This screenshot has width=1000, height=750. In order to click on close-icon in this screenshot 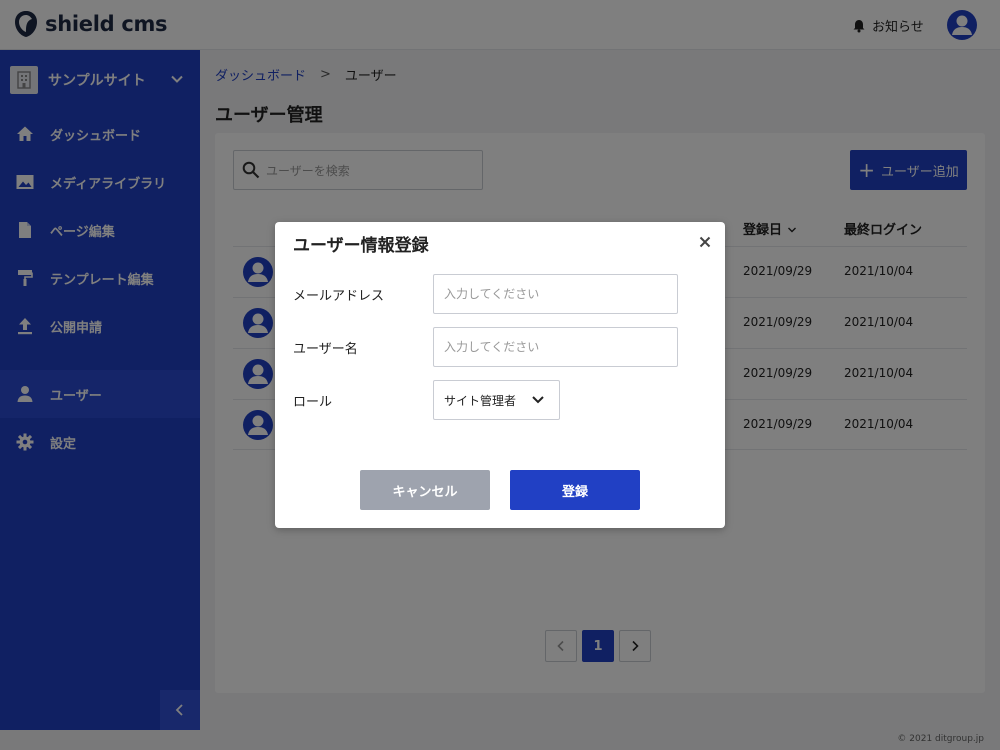, I will do `click(705, 242)`.